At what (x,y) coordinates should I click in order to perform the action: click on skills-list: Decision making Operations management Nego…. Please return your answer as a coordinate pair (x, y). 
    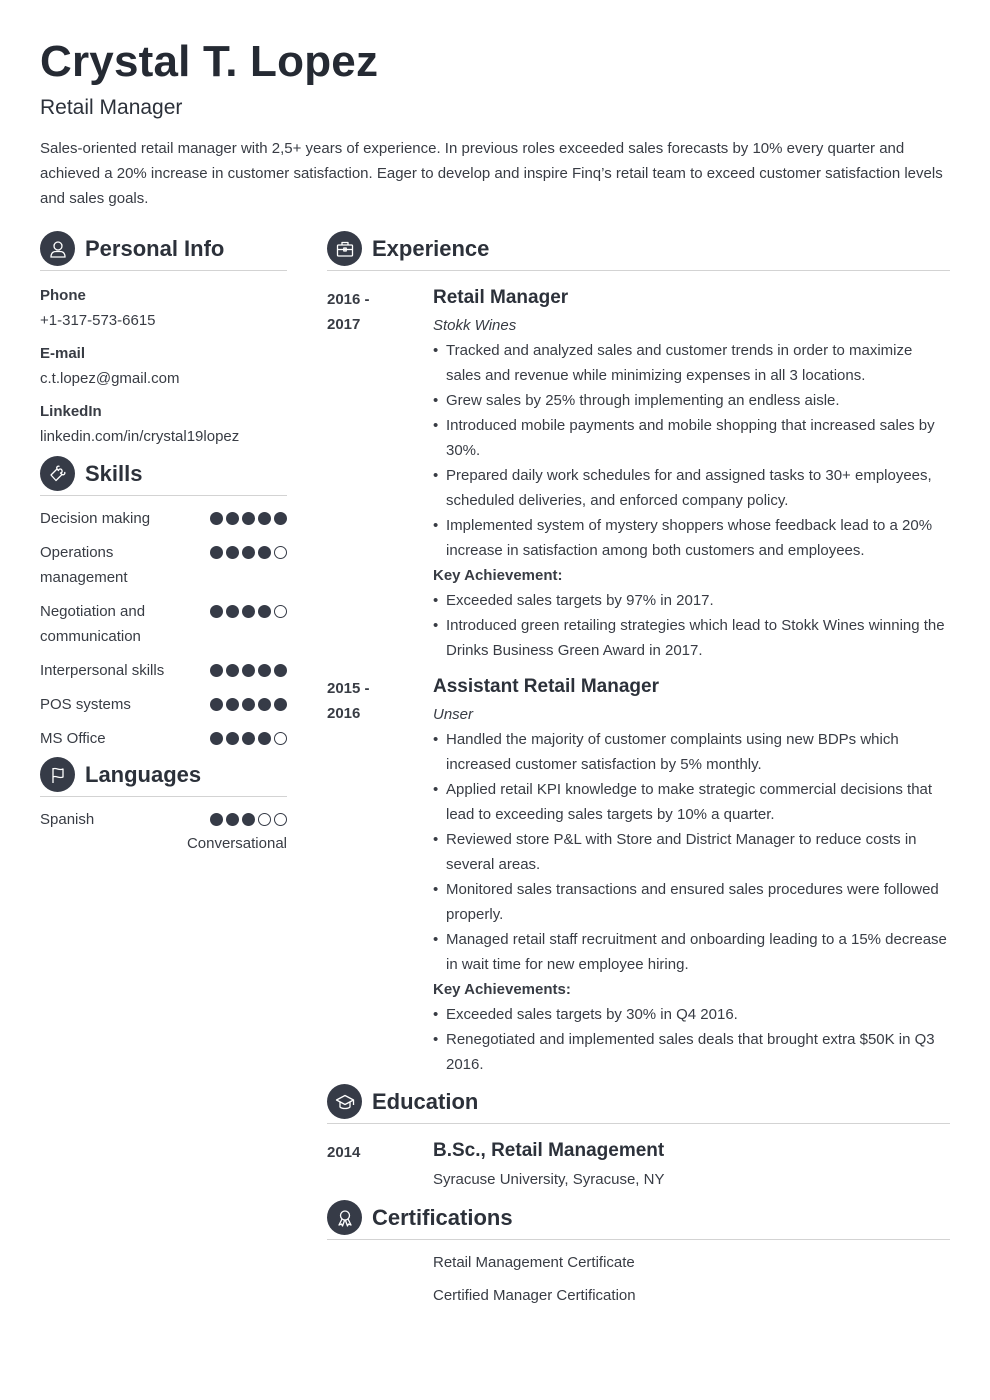
    Looking at the image, I should click on (163, 628).